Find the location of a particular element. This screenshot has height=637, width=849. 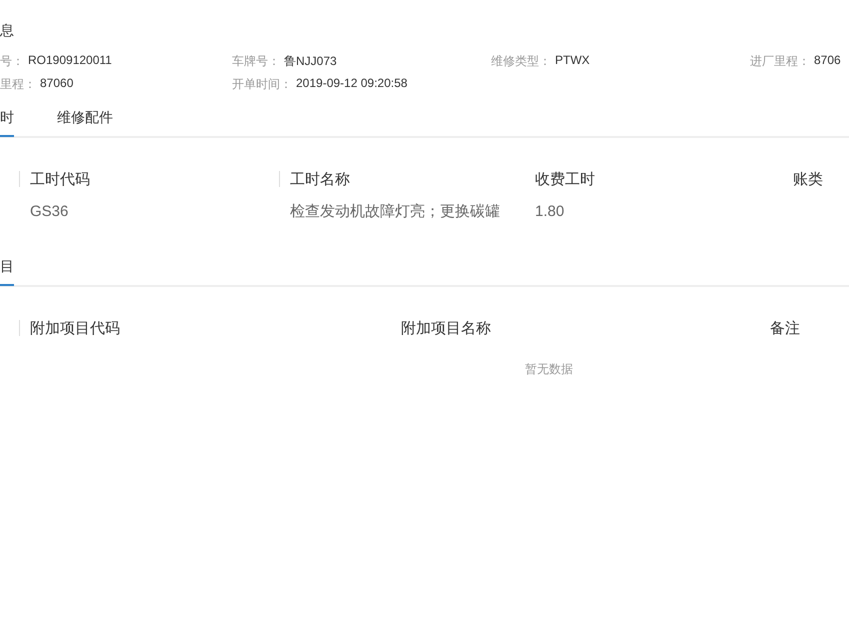

table-cell-text: 检查发动机故障灯亮；更换碳罐 is located at coordinates (395, 211).